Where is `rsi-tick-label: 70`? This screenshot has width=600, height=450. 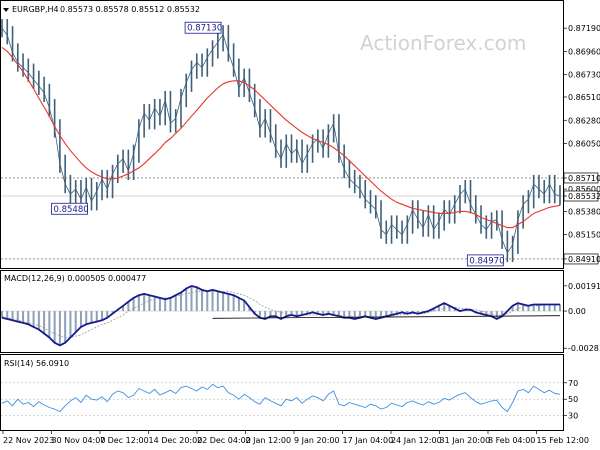
rsi-tick-label: 70 is located at coordinates (573, 383).